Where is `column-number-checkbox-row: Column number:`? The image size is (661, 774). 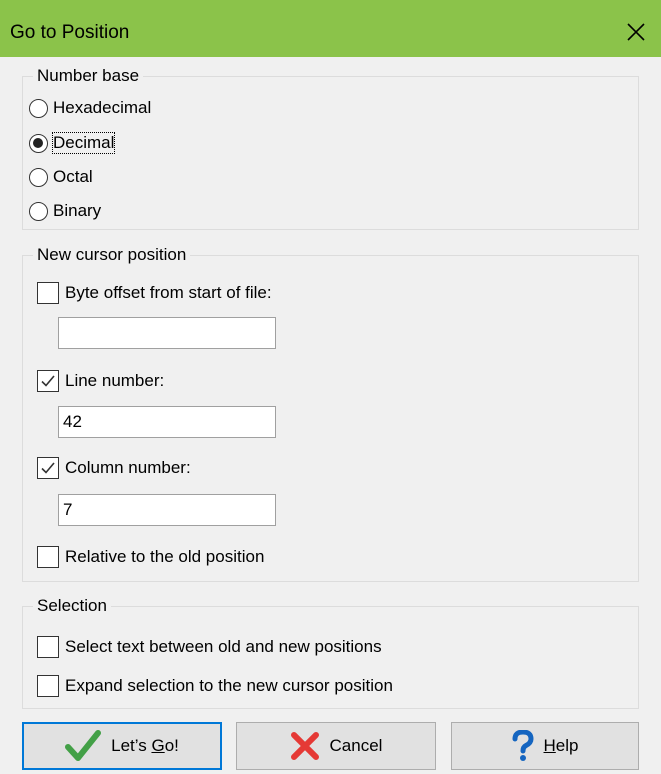
column-number-checkbox-row: Column number: is located at coordinates (114, 468).